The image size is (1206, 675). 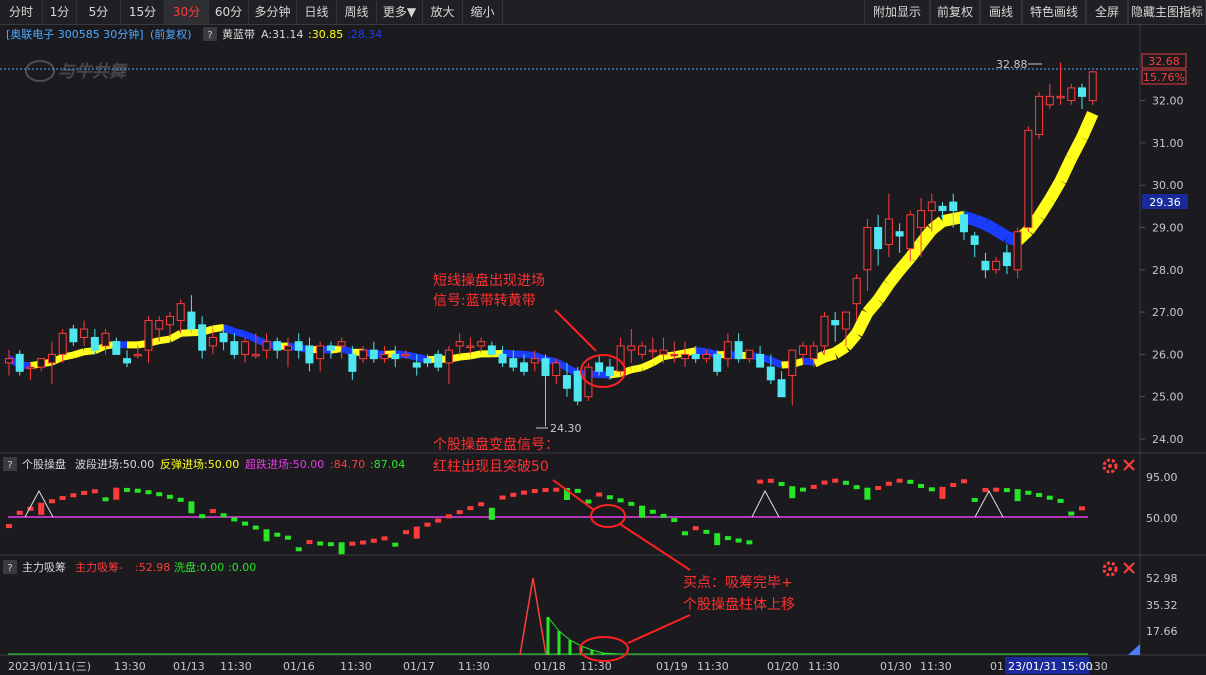 I want to click on stock-label: [奥联电子 300585 30分钟], so click(x=75, y=34).